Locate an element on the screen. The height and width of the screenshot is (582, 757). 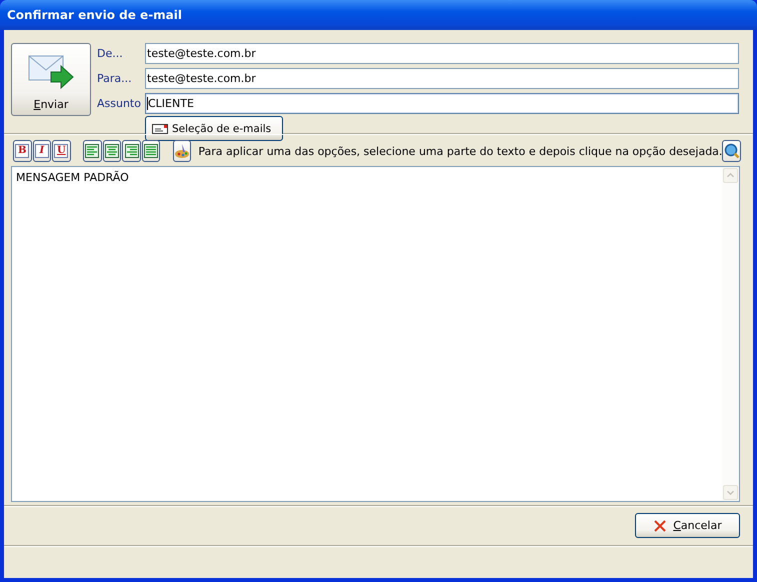
search-button is located at coordinates (731, 151).